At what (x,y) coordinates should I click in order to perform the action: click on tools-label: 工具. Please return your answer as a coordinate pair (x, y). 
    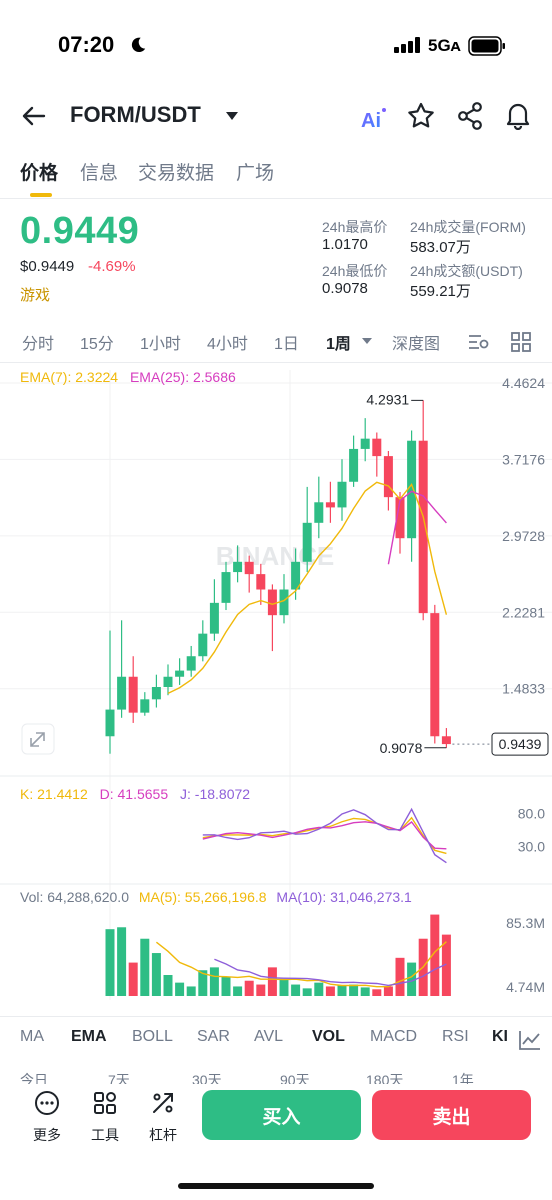
    Looking at the image, I should click on (105, 1135).